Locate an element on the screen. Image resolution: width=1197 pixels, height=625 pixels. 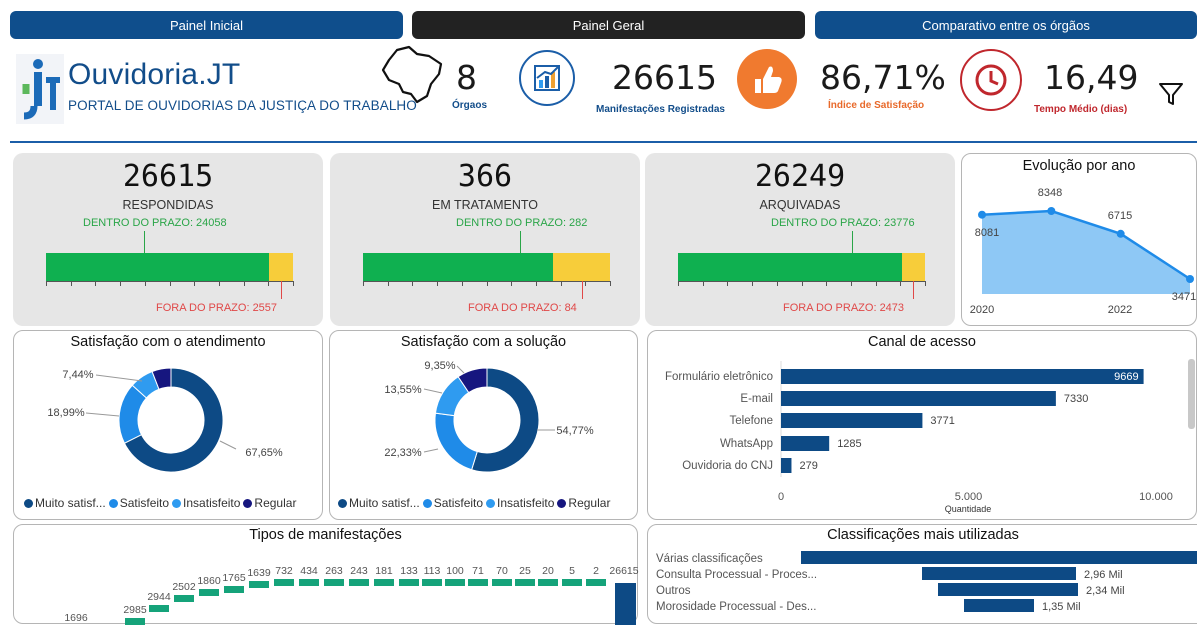
channel-category-label: WhatsApp is located at coordinates (746, 444).